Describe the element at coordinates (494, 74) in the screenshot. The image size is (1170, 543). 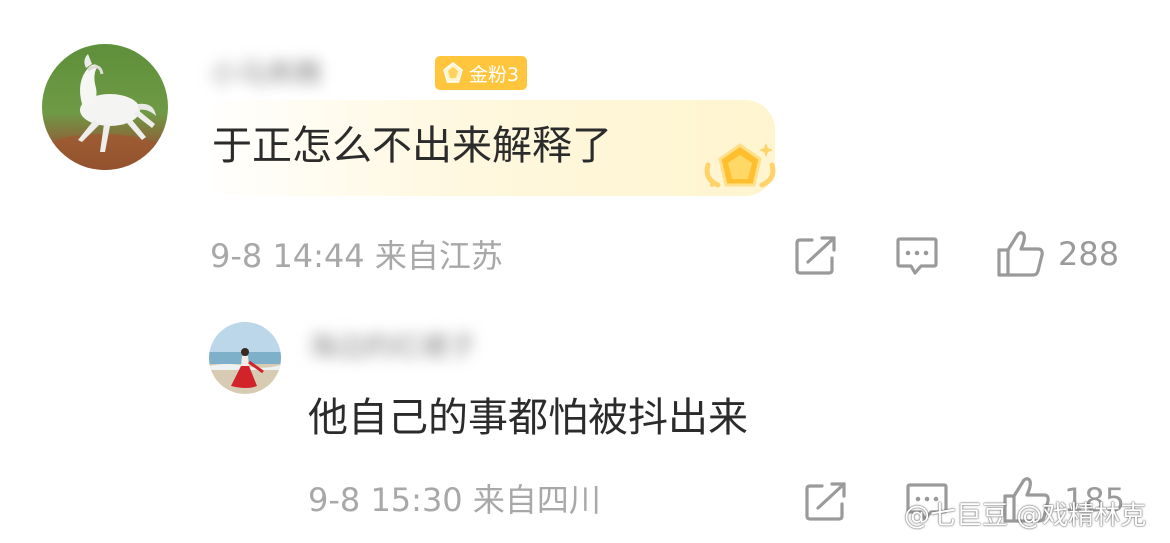
I see `fan-badge-label: 金粉3` at that location.